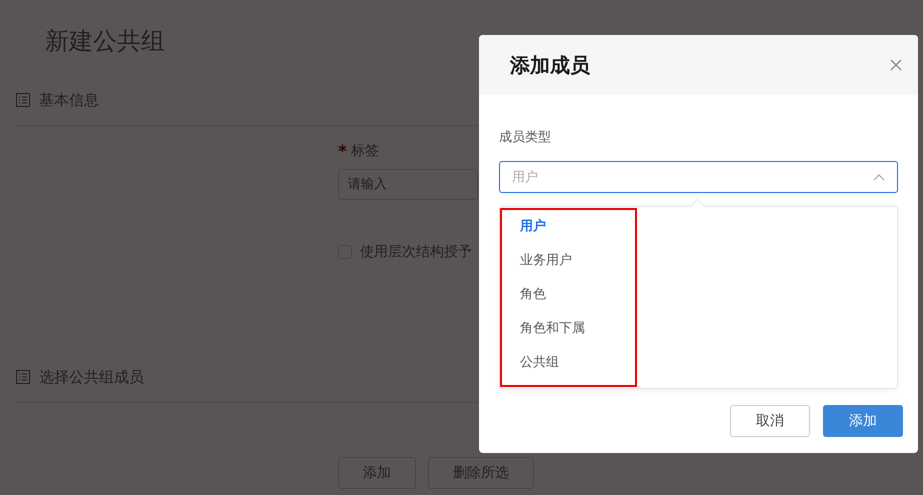  Describe the element at coordinates (525, 137) in the screenshot. I see `field-label: 成员类型` at that location.